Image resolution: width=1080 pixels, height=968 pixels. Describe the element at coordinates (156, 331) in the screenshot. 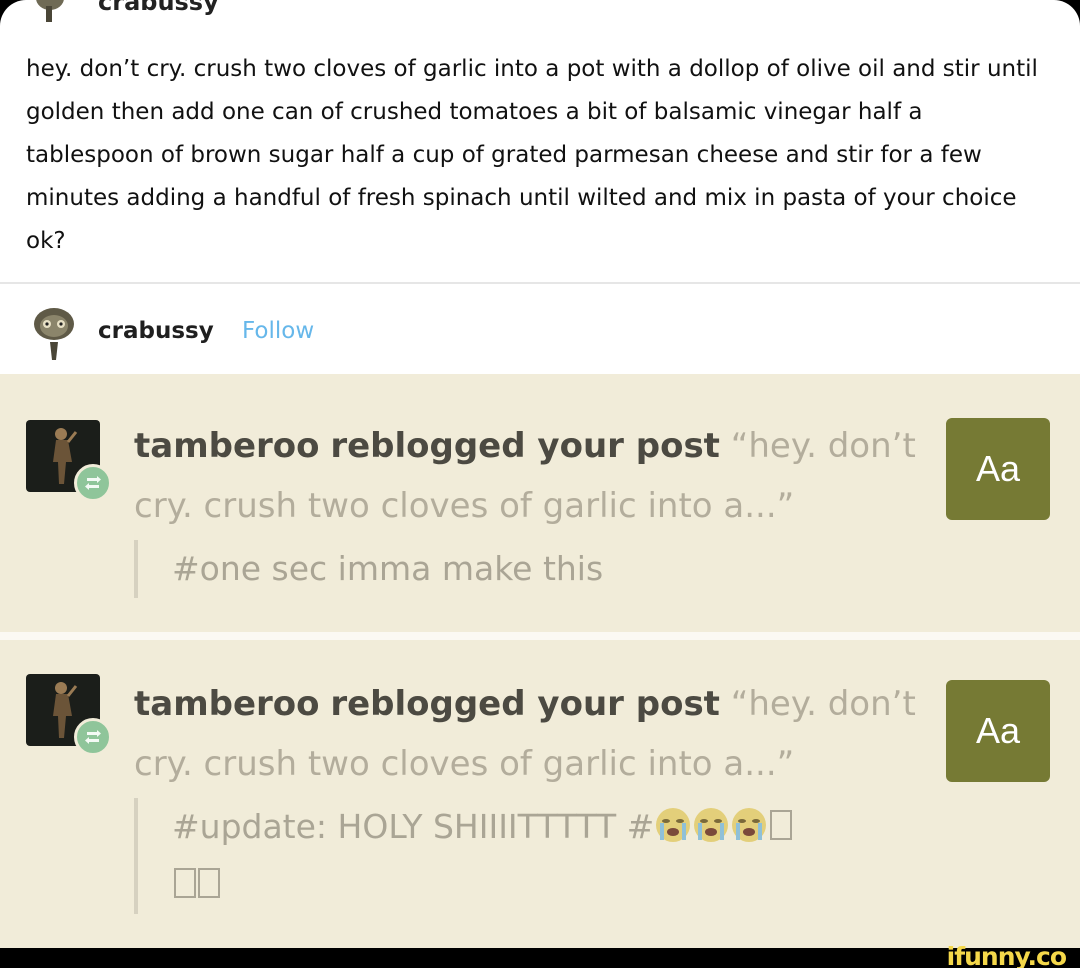

I see `byline-username: crabussy` at that location.